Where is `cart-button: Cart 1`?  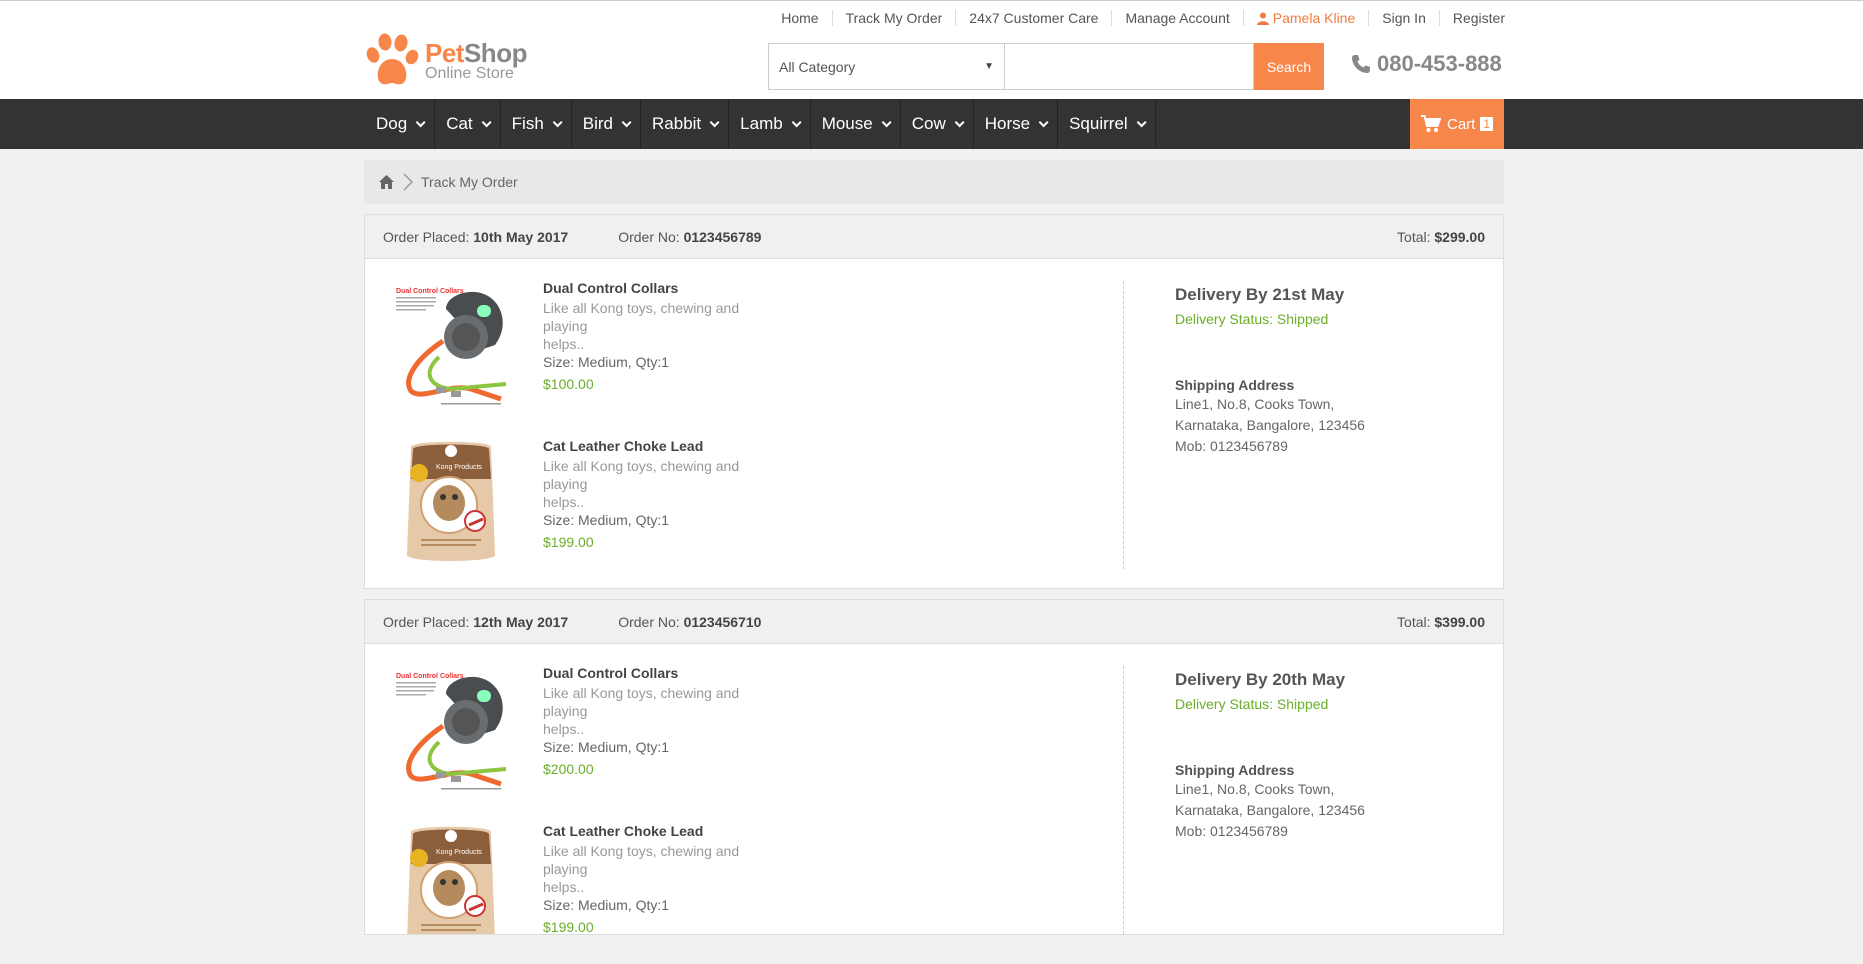 cart-button: Cart 1 is located at coordinates (1457, 124).